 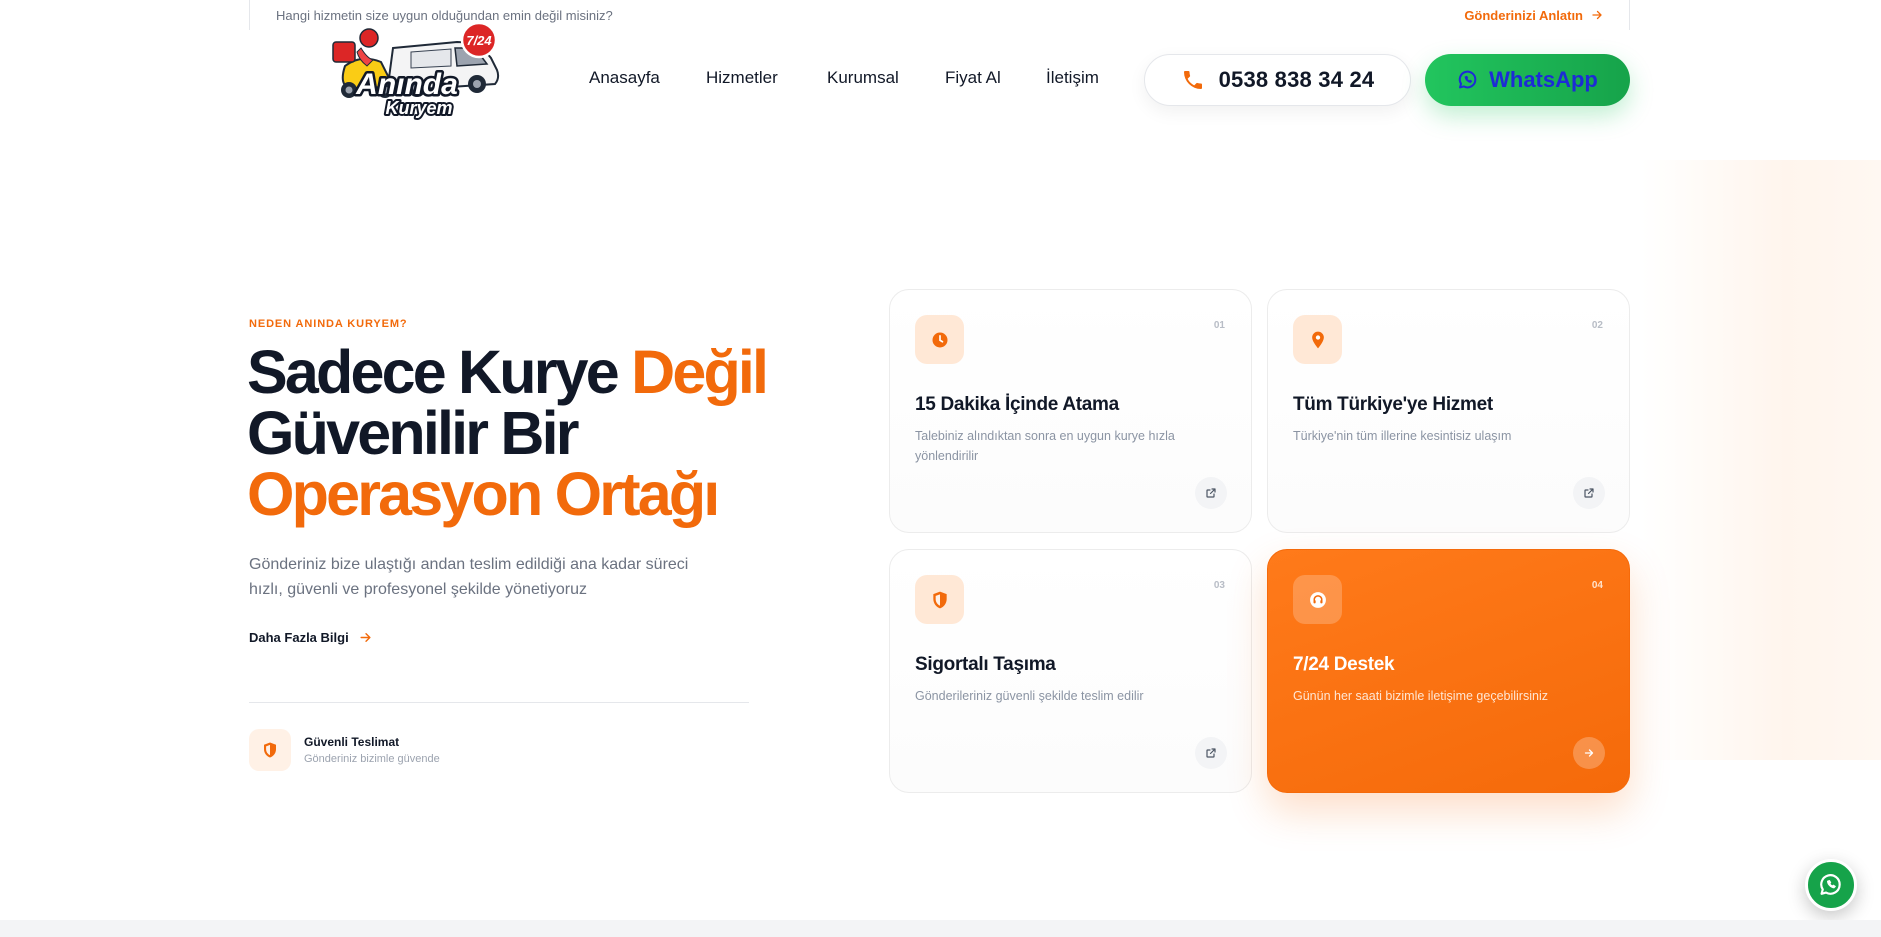 I want to click on nav-item-iletisim: İletişim, so click(x=1072, y=78).